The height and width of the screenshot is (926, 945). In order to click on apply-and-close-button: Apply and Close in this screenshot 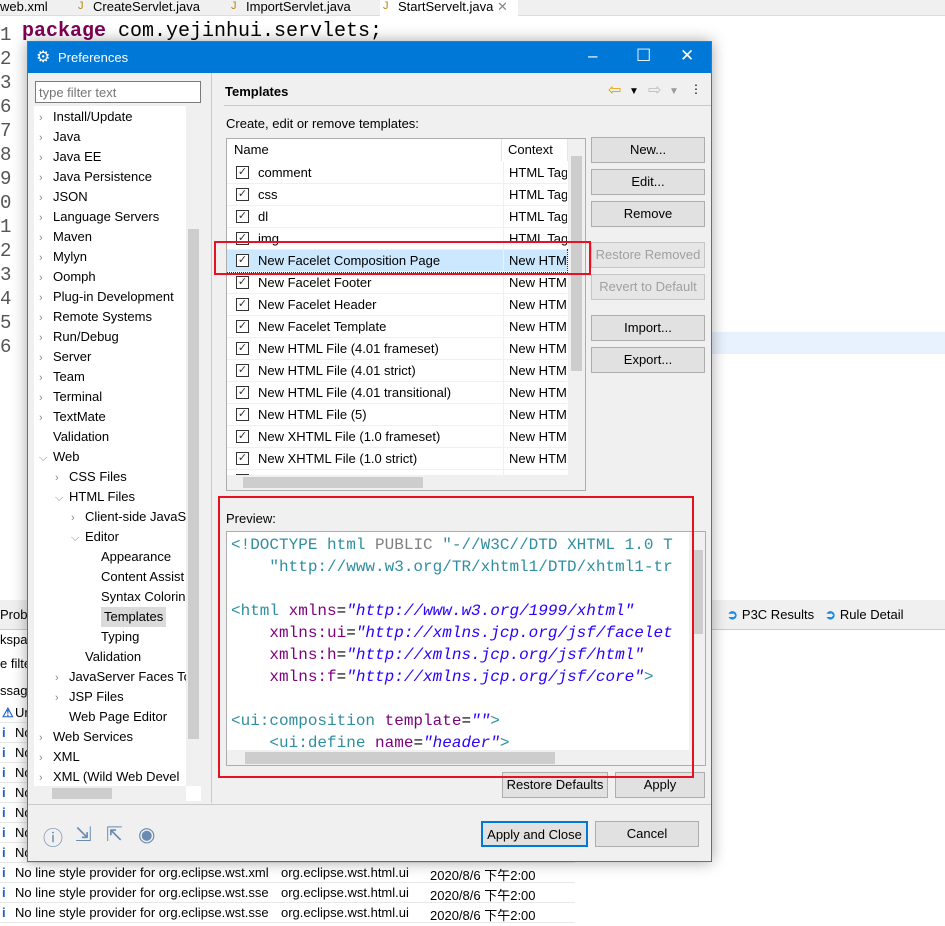, I will do `click(534, 834)`.